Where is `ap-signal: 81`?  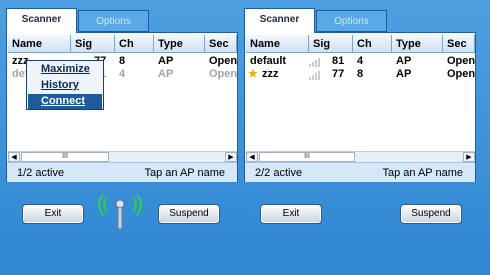
ap-signal: 81 is located at coordinates (338, 61).